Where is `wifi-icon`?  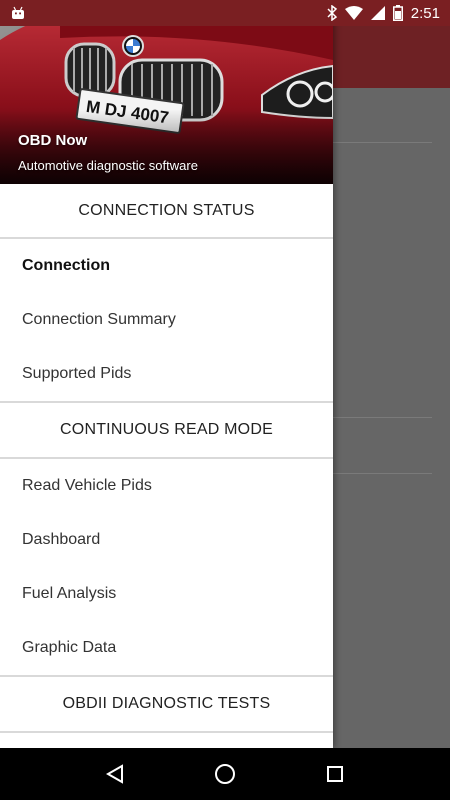
wifi-icon is located at coordinates (353, 13).